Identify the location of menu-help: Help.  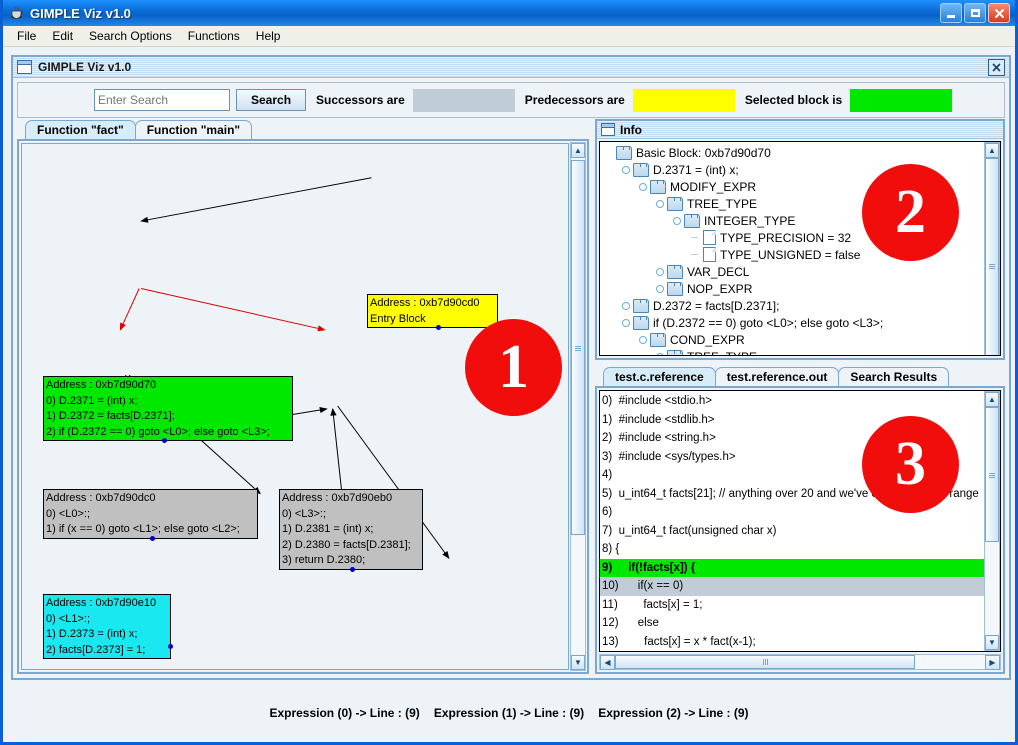
(268, 36).